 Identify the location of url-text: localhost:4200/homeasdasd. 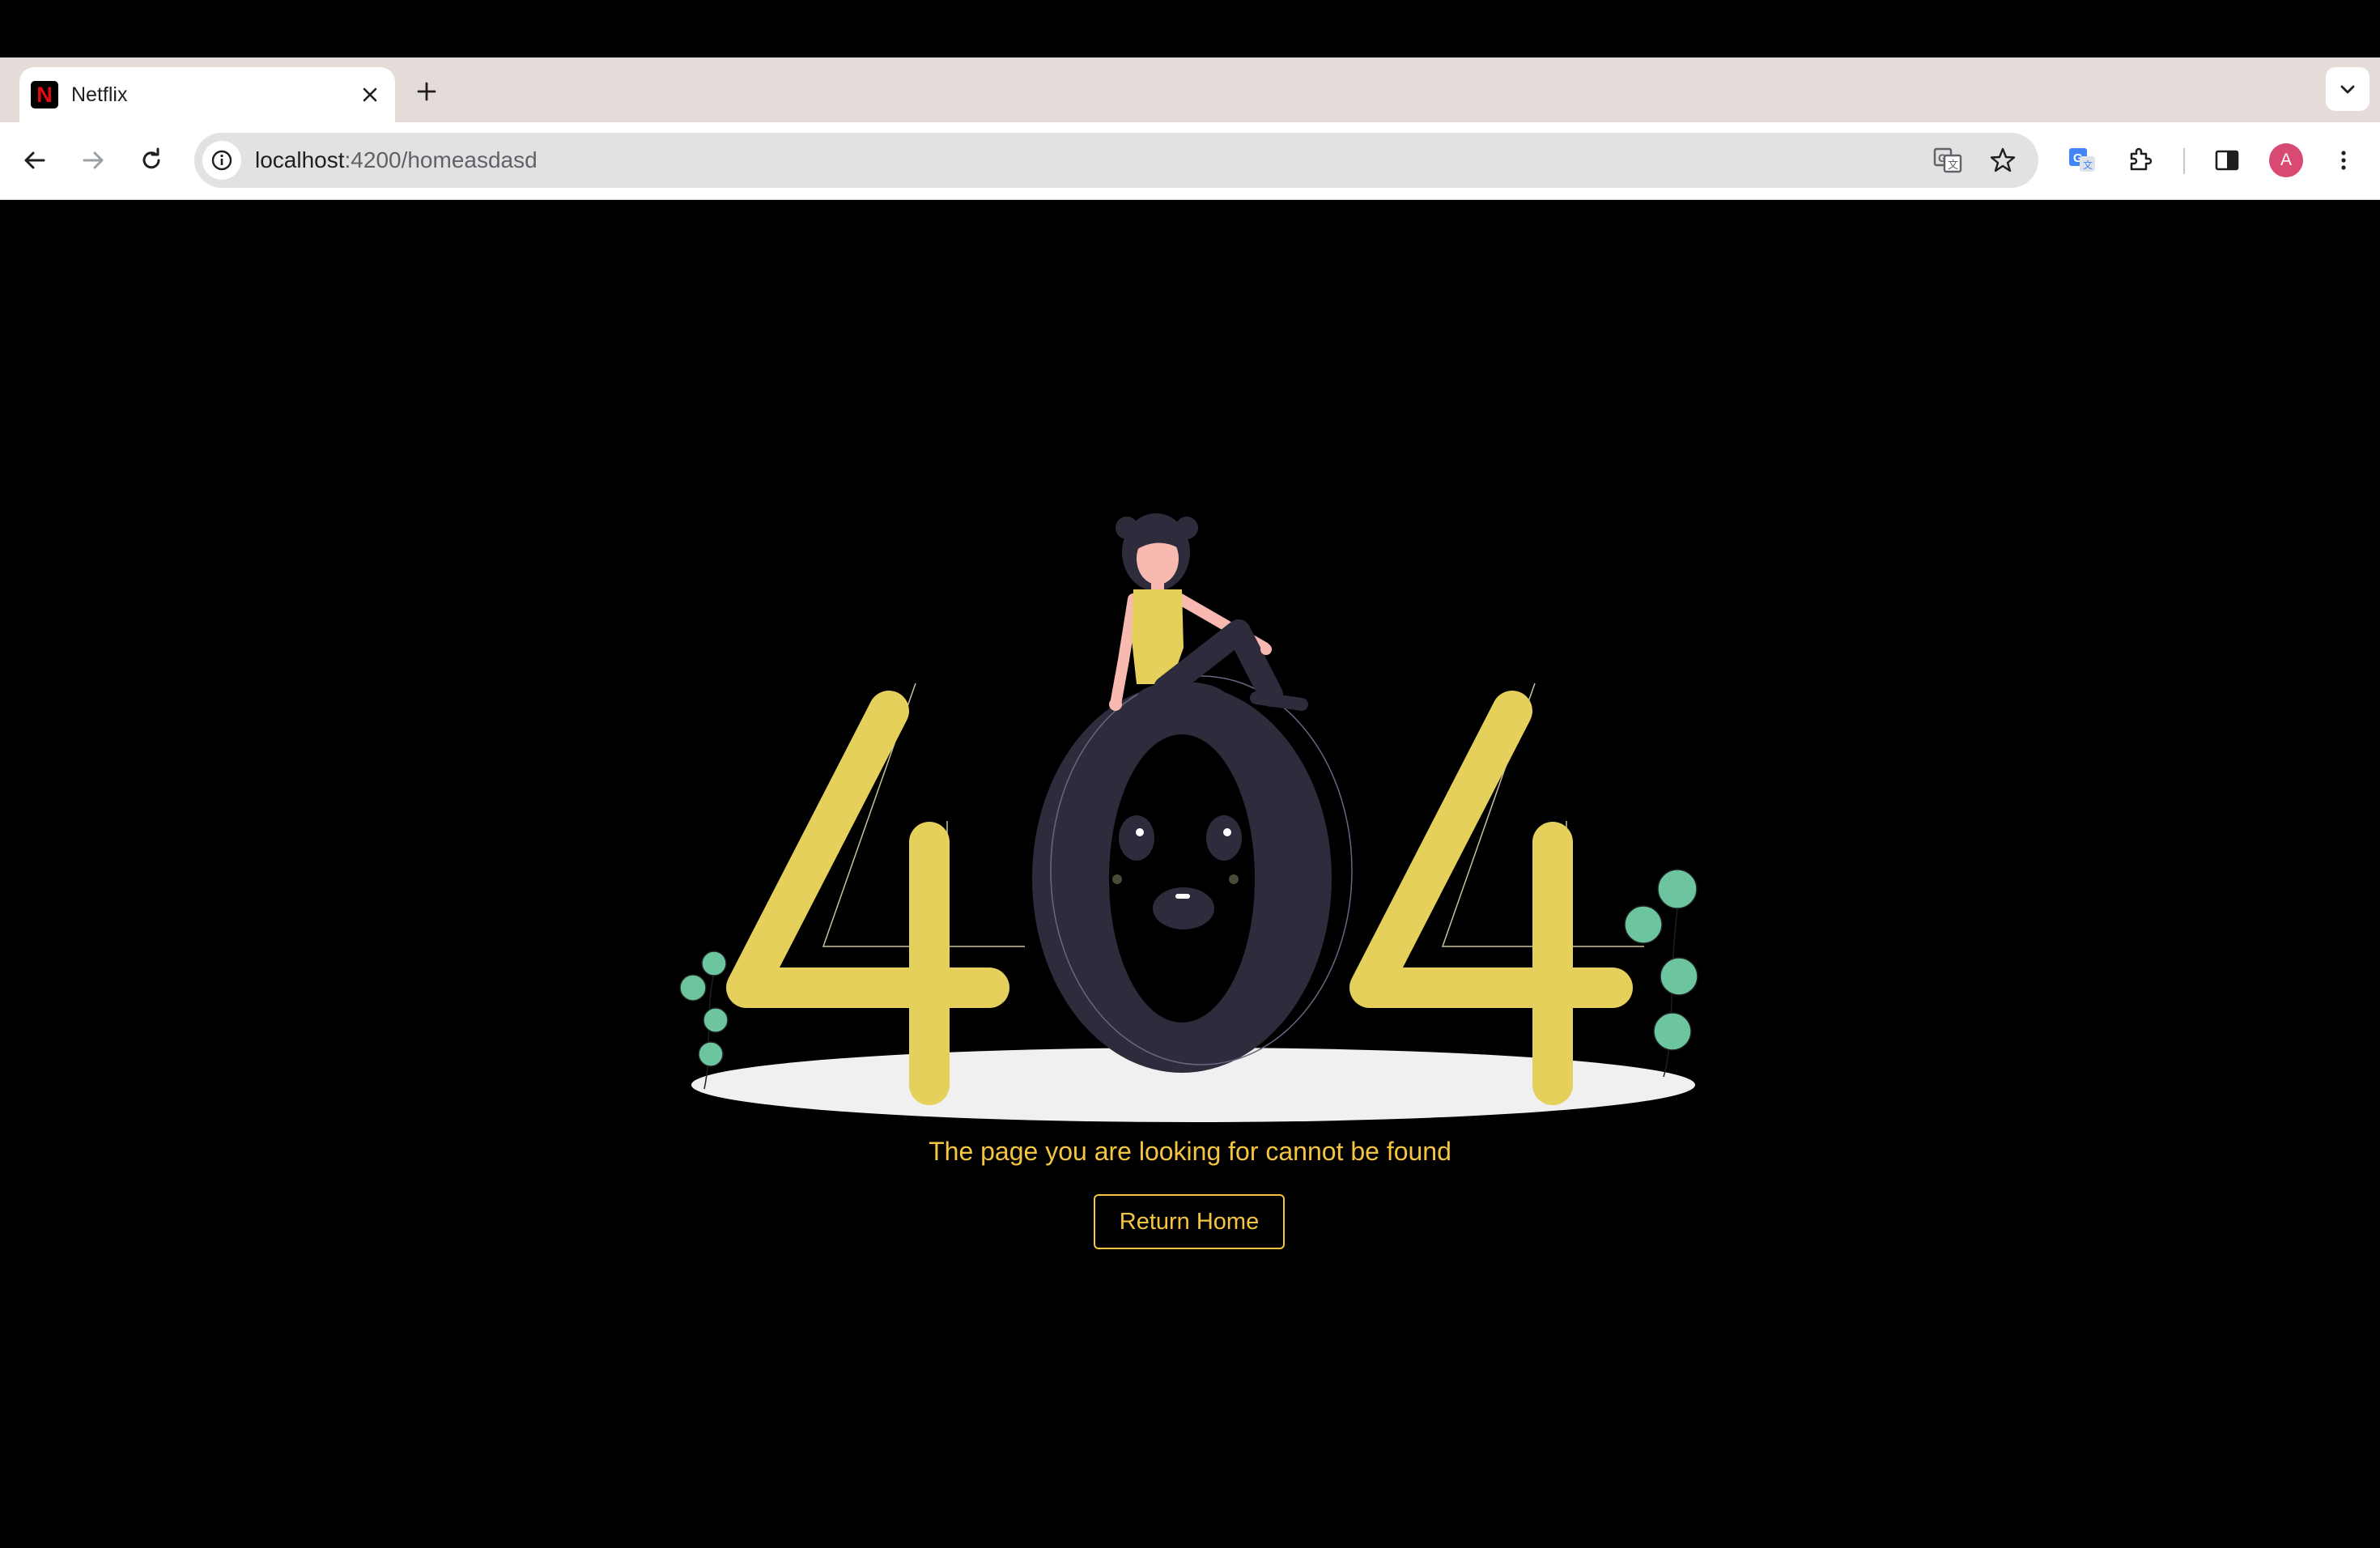
(396, 160).